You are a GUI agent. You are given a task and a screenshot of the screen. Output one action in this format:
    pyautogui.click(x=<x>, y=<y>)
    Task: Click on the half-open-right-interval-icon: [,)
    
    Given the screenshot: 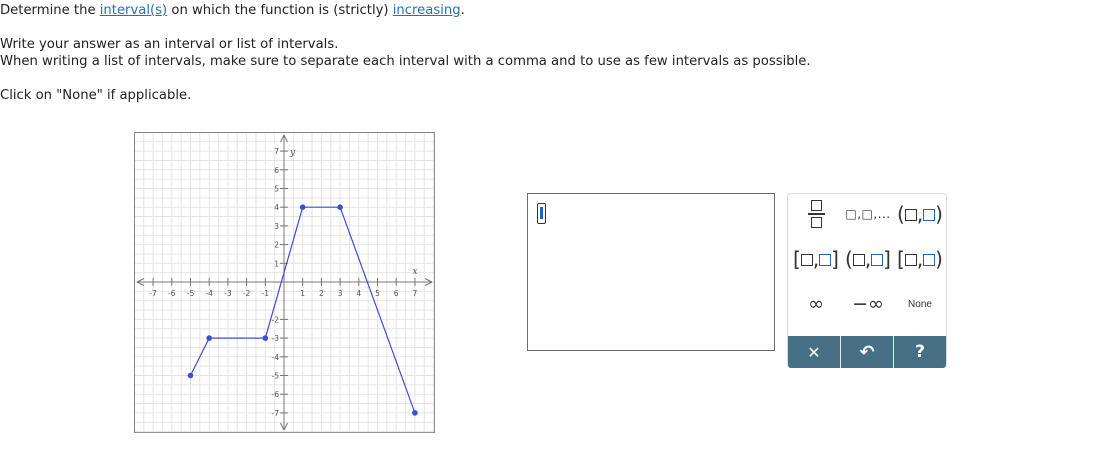 What is the action you would take?
    pyautogui.click(x=920, y=259)
    